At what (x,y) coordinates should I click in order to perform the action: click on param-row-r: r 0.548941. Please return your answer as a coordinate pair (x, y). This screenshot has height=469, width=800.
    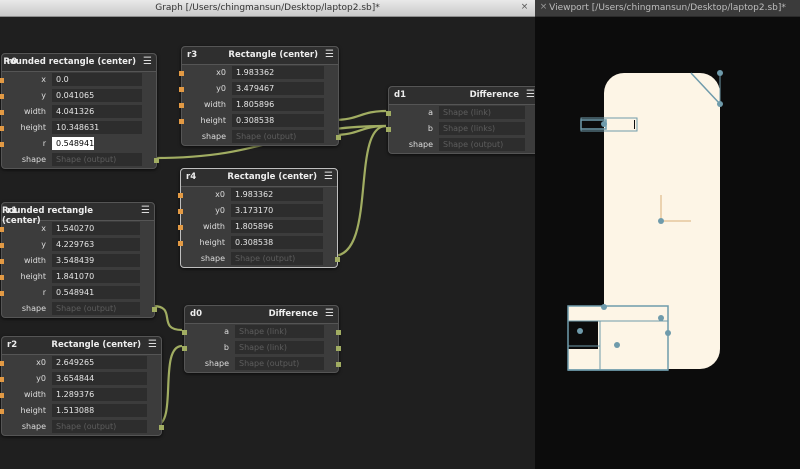
    Looking at the image, I should click on (78, 144).